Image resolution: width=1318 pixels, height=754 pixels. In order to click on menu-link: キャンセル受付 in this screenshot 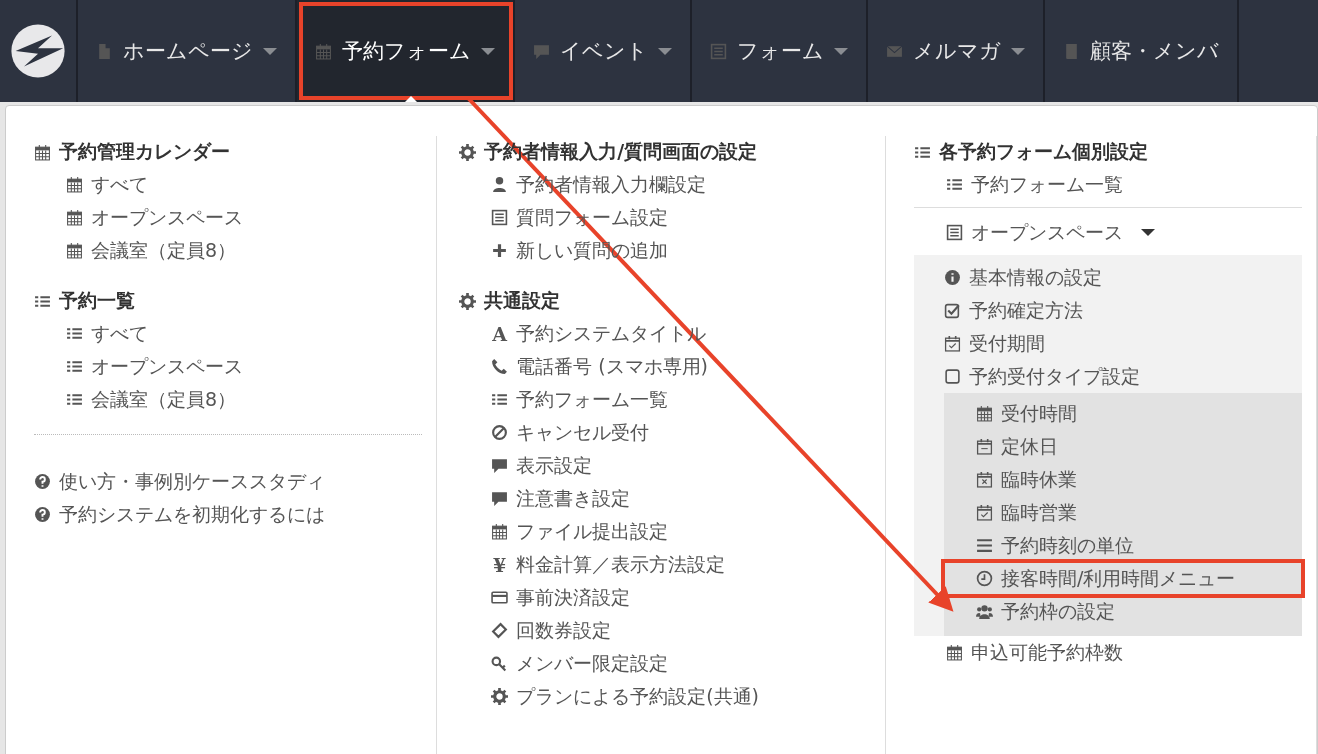, I will do `click(672, 432)`.